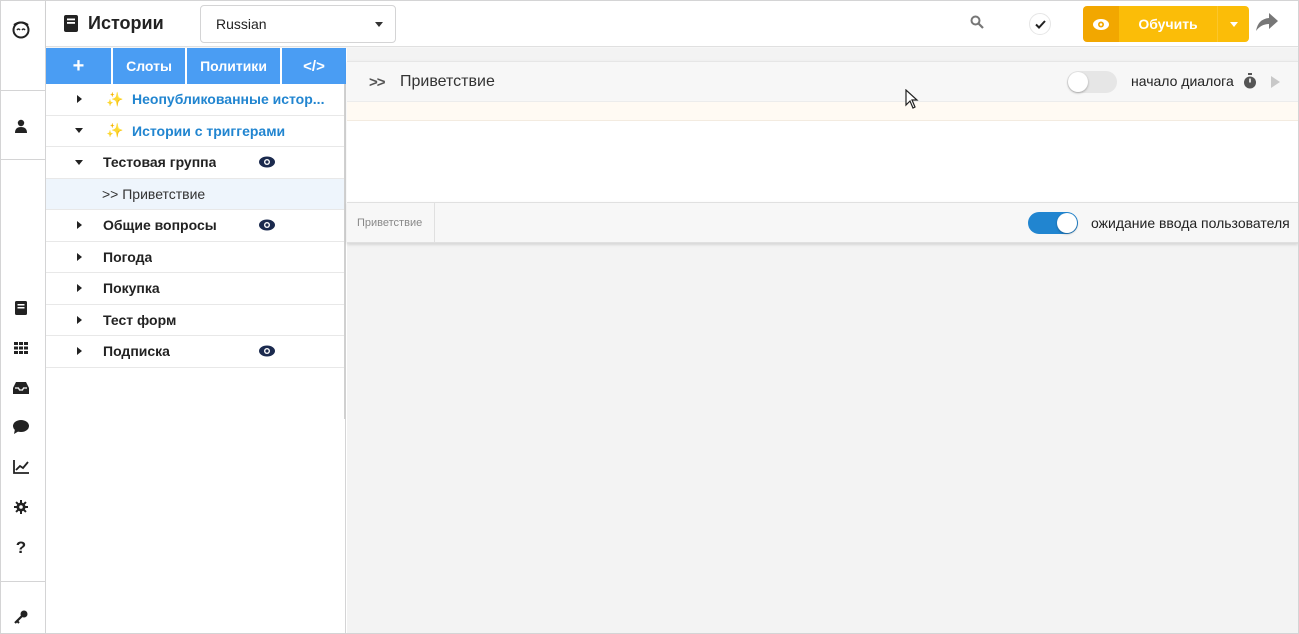 The image size is (1299, 634). I want to click on tree-item-group-test: Тестовая группа, so click(196, 163).